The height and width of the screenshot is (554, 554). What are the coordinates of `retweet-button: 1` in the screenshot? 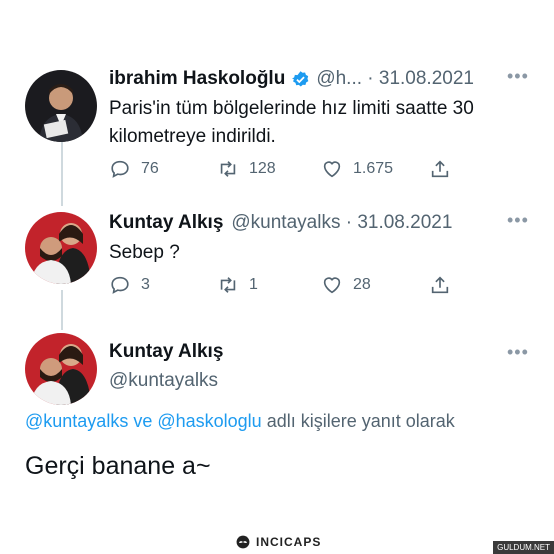 It's located at (237, 285).